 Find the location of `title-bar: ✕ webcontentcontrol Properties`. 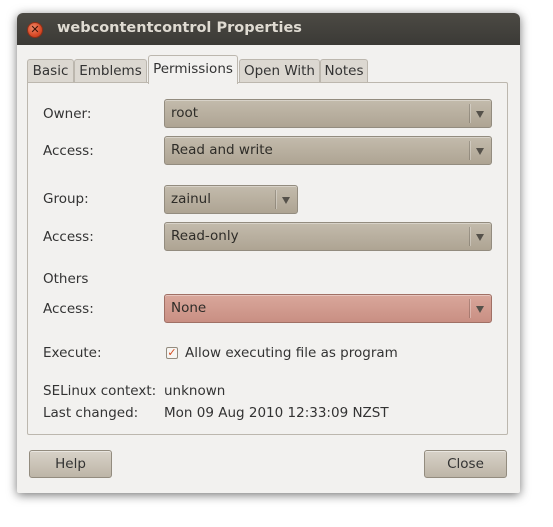

title-bar: ✕ webcontentcontrol Properties is located at coordinates (268, 29).